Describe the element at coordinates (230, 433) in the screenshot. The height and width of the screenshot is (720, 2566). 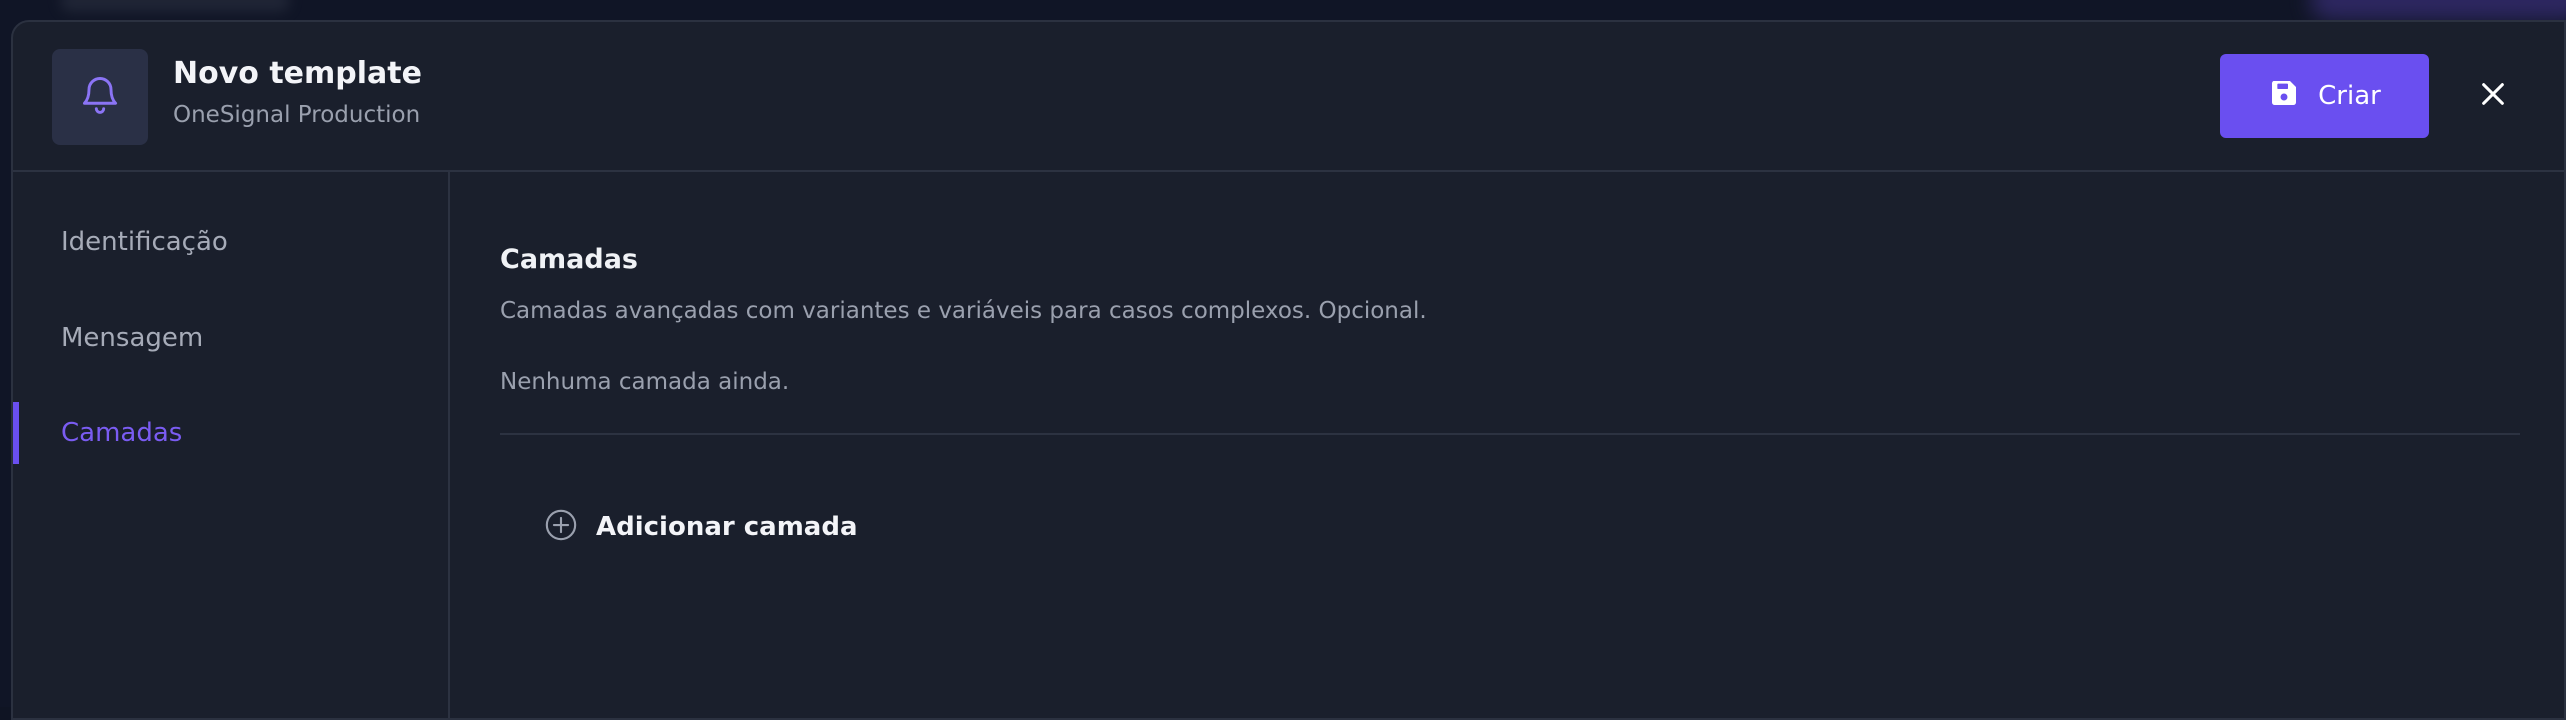
I see `sidebar-item-camadas: Camadas` at that location.